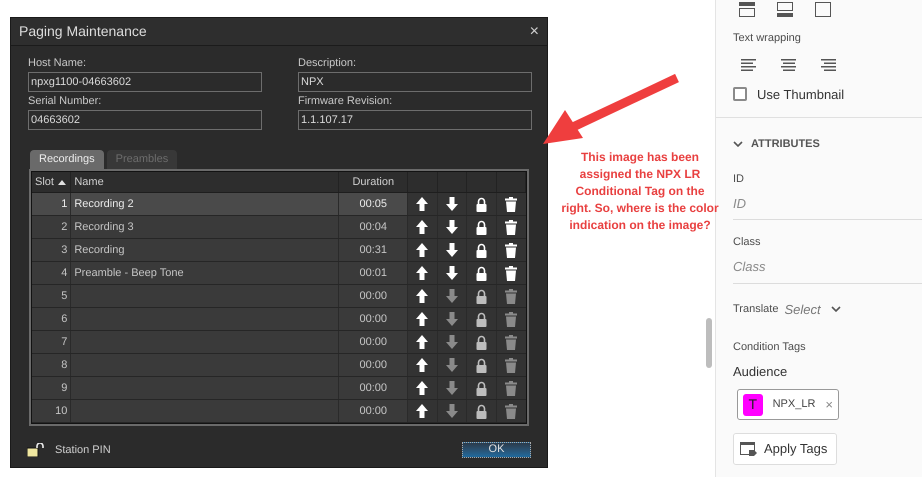  Describe the element at coordinates (794, 404) in the screenshot. I see `tag-name: NPX_LR` at that location.